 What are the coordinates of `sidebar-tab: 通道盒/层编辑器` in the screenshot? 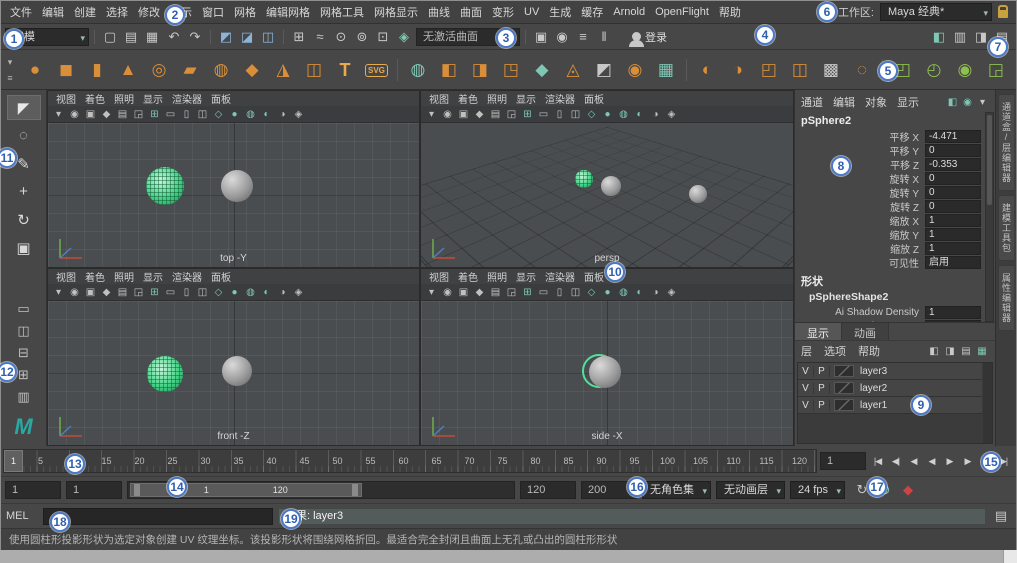 It's located at (1006, 142).